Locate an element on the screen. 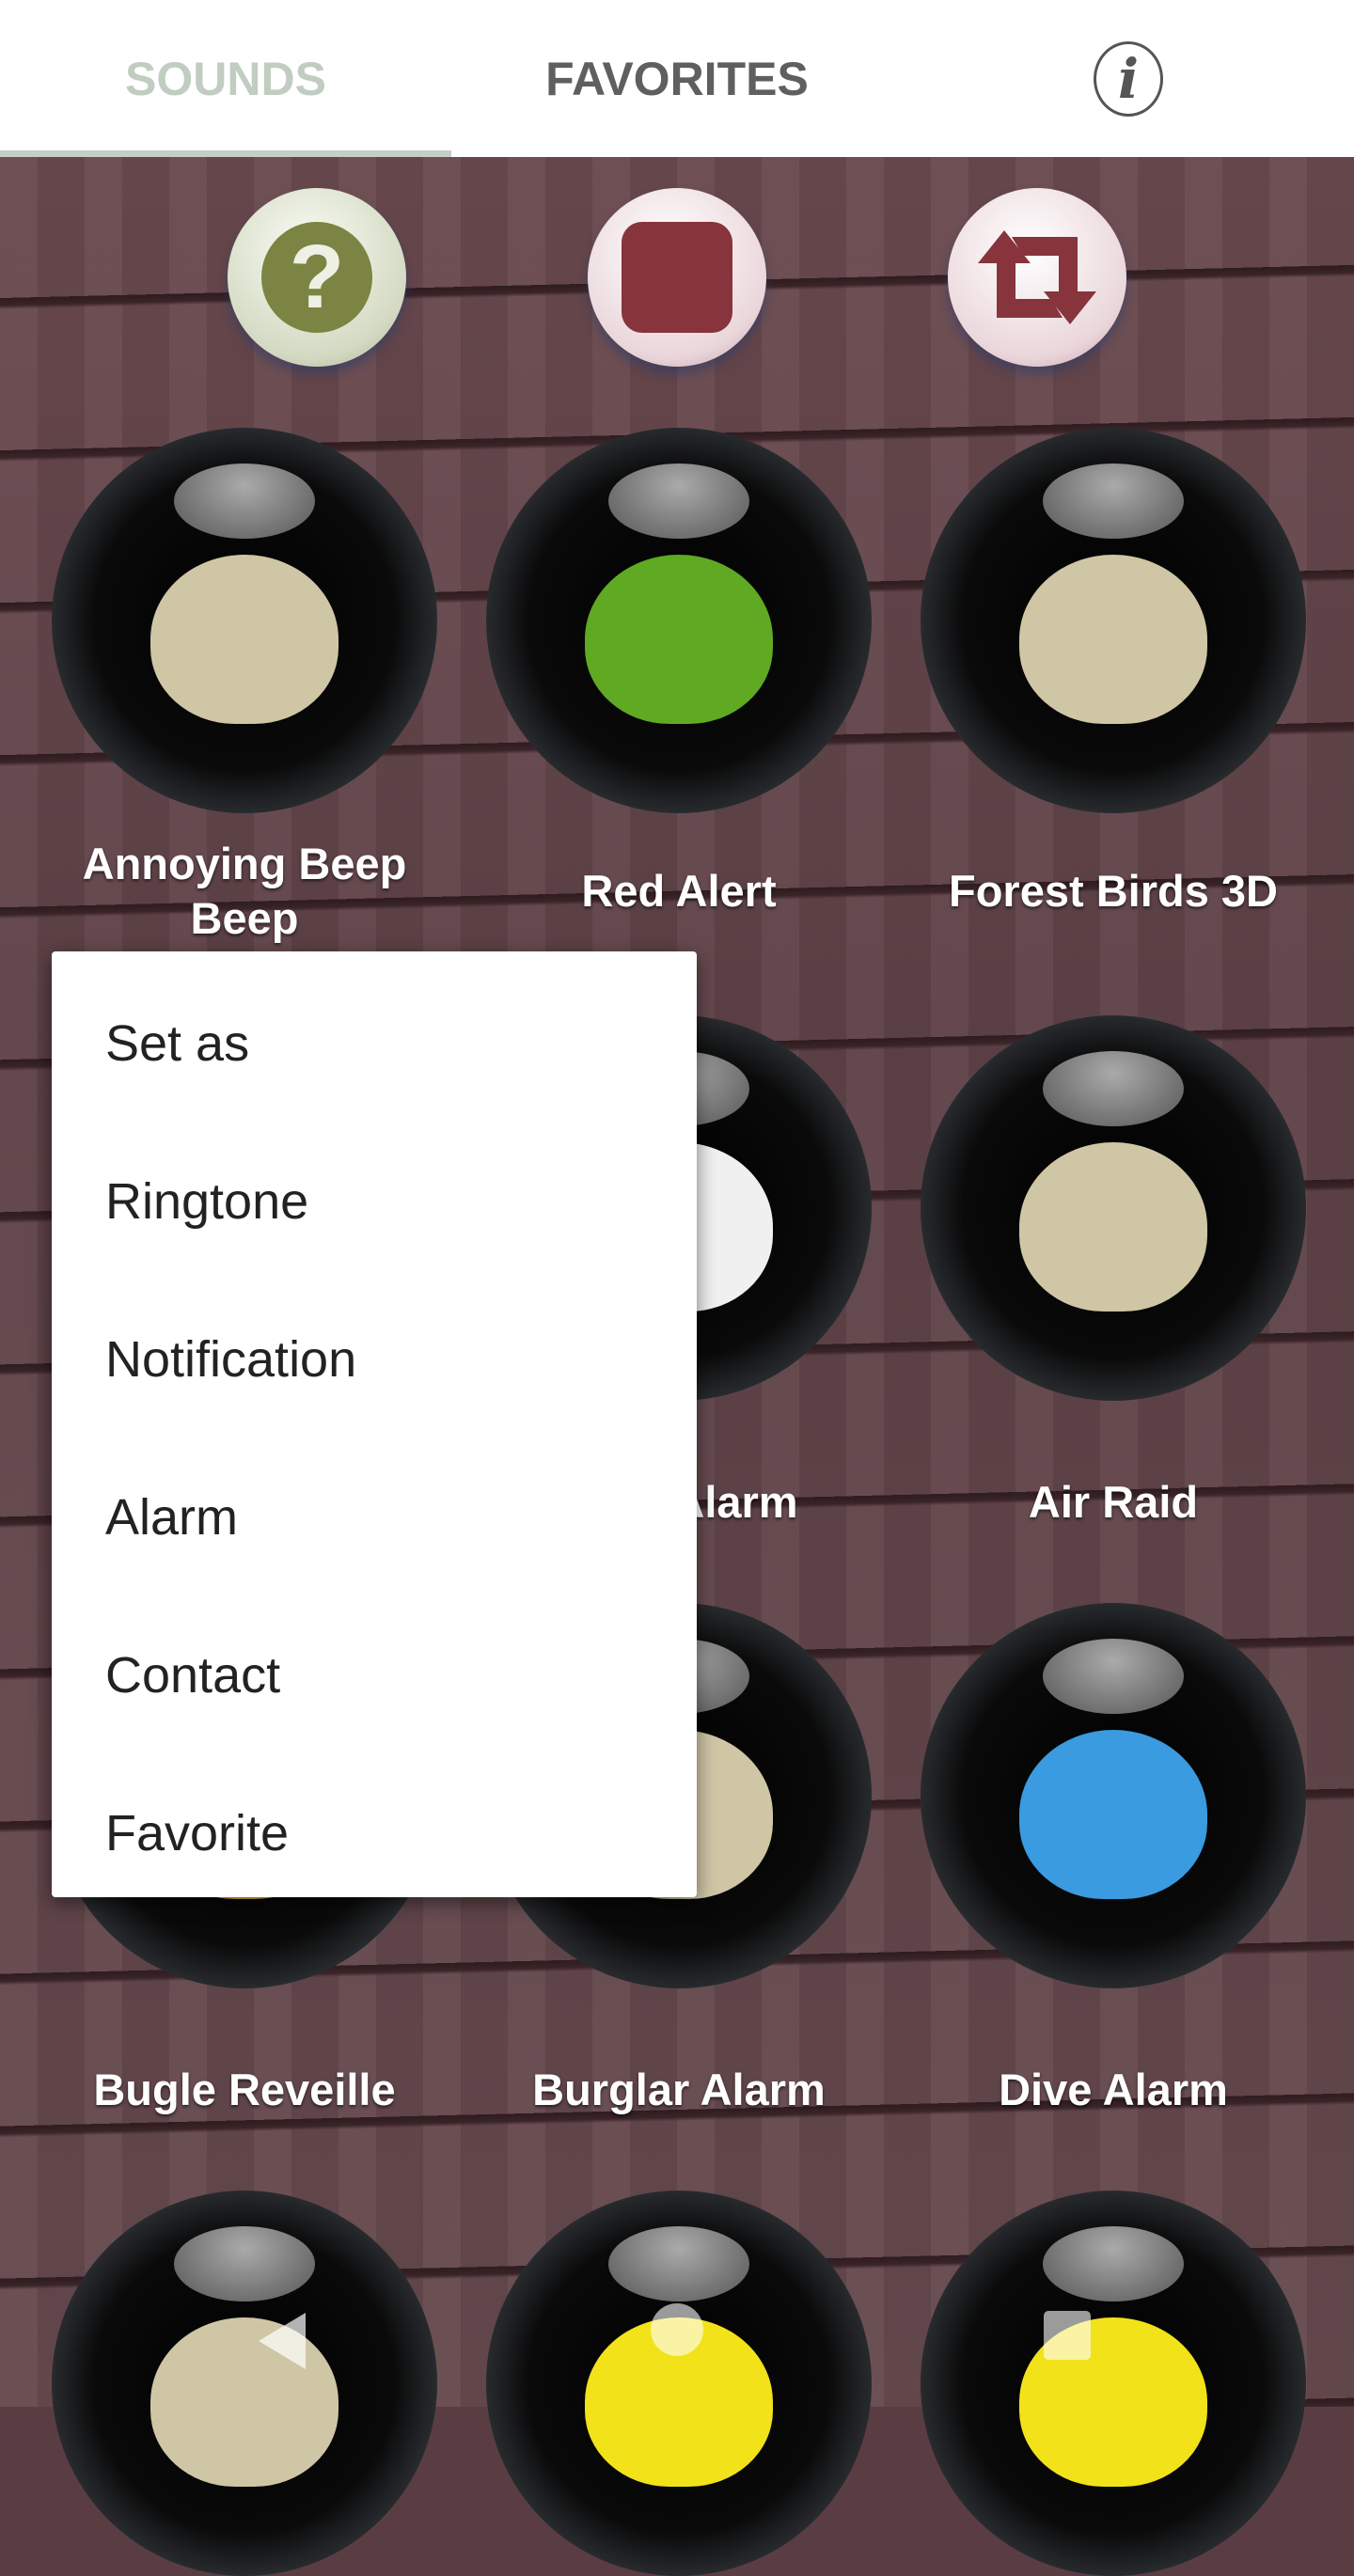 The image size is (1354, 2576). menu-item-alarm: Alarm is located at coordinates (374, 1517).